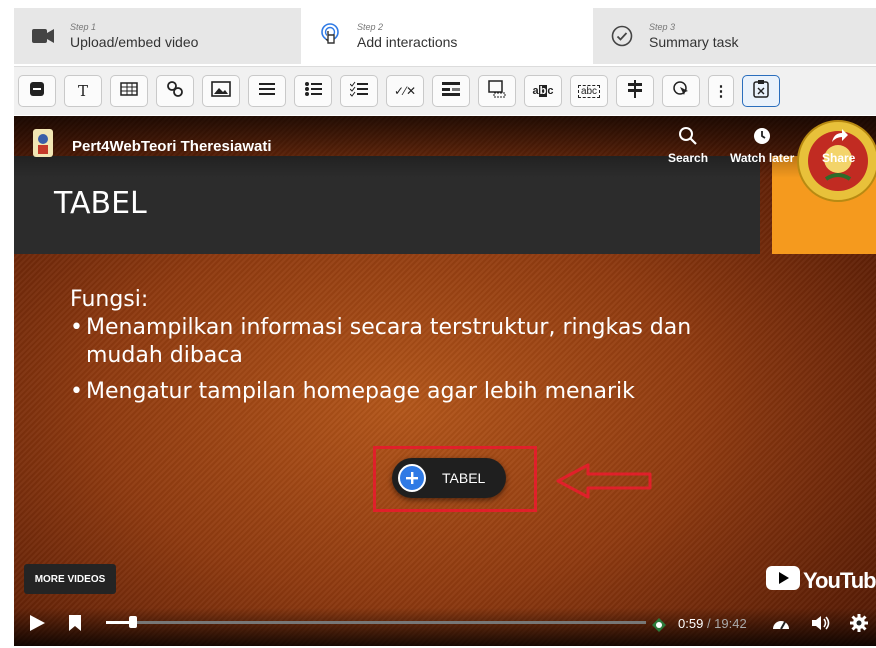 The height and width of the screenshot is (648, 876). I want to click on step-upload-embed: Step 1 Upload/embed video, so click(157, 36).